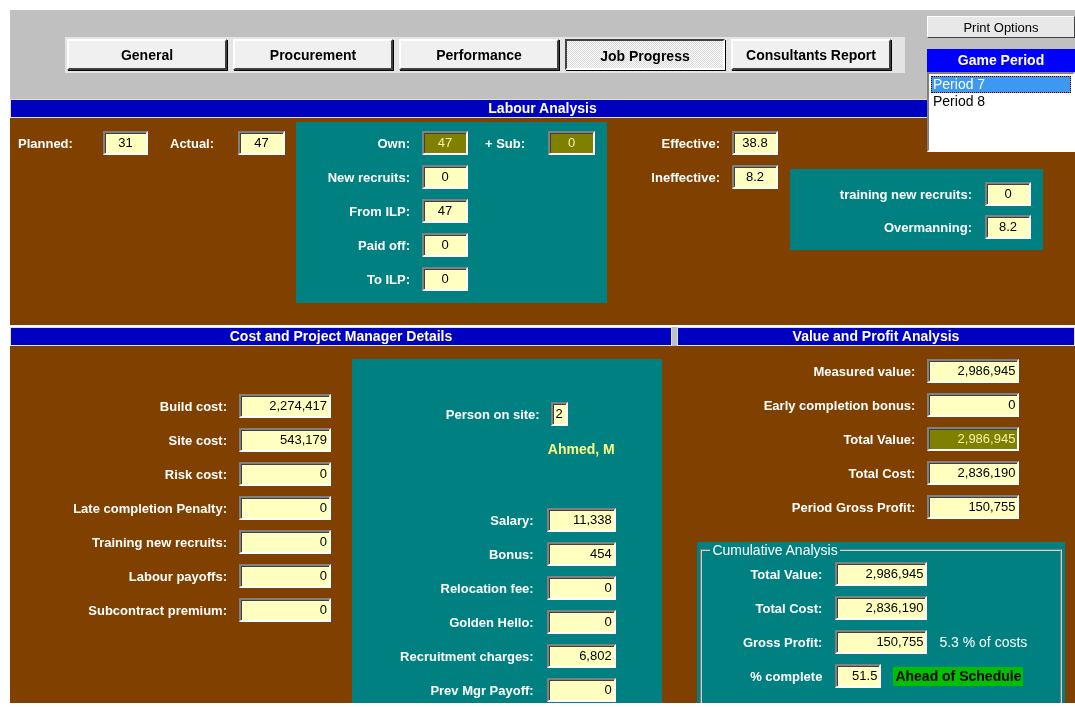  I want to click on field-label: Early completion bonus:, so click(839, 405).